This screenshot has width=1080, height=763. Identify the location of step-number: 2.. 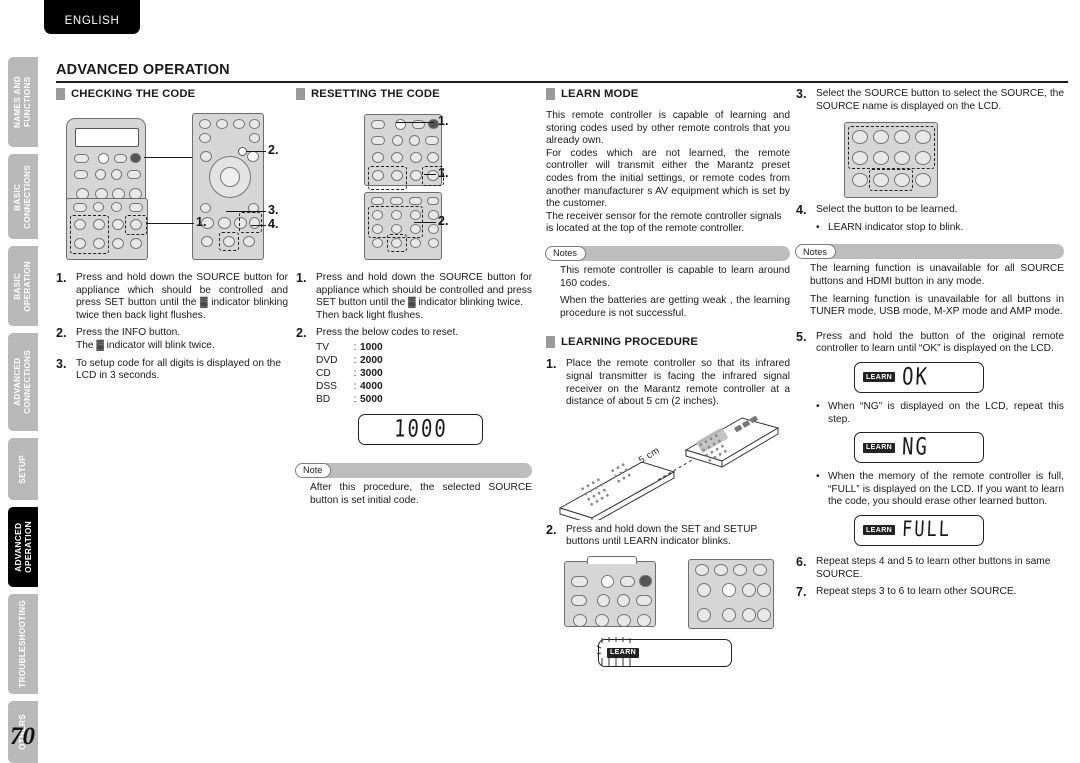
(301, 333).